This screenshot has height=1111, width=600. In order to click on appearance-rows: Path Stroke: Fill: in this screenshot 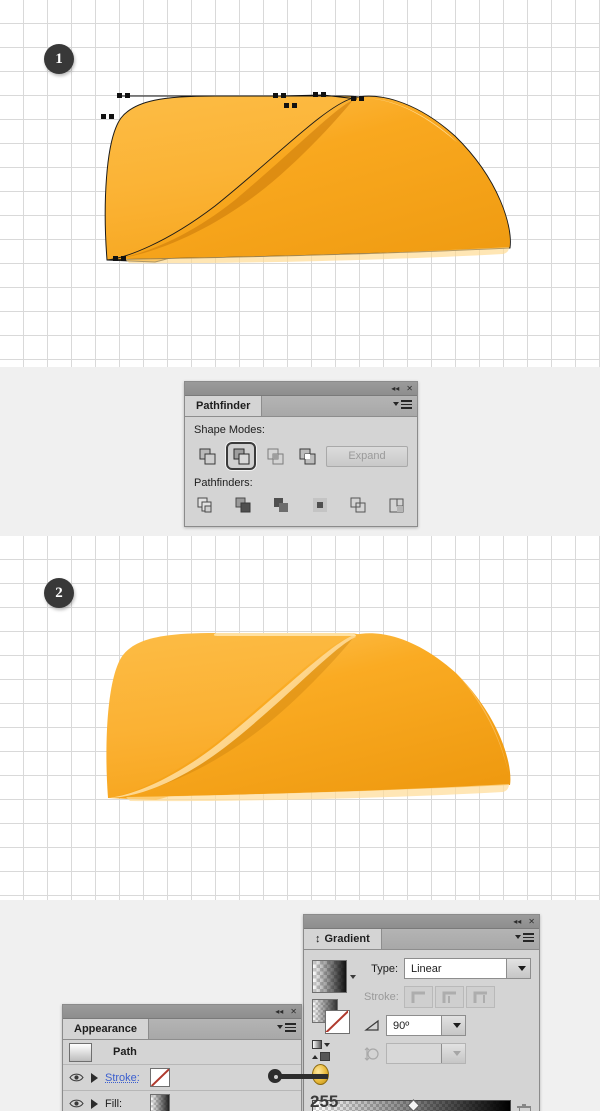, I will do `click(182, 1075)`.